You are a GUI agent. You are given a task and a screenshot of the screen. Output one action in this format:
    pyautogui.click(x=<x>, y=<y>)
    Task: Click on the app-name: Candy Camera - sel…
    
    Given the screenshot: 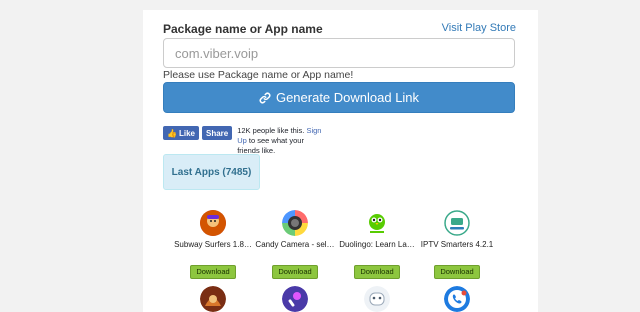 What is the action you would take?
    pyautogui.click(x=295, y=244)
    